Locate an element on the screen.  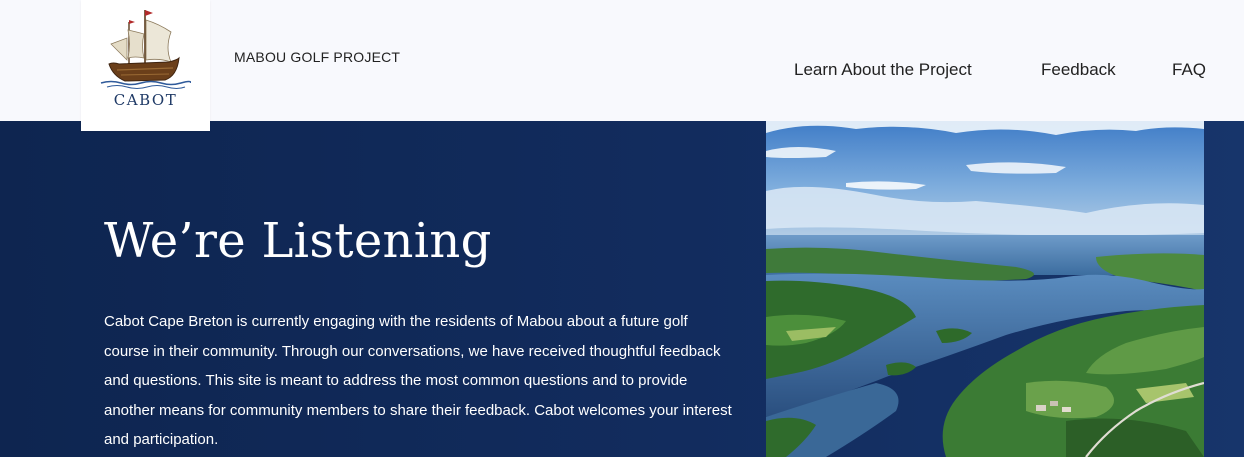
logo-wordmark: CABOT is located at coordinates (145, 100).